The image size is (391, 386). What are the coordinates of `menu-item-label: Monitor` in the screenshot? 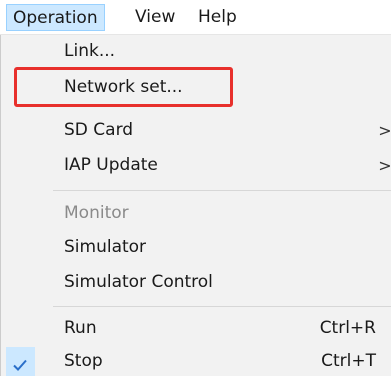 It's located at (96, 213).